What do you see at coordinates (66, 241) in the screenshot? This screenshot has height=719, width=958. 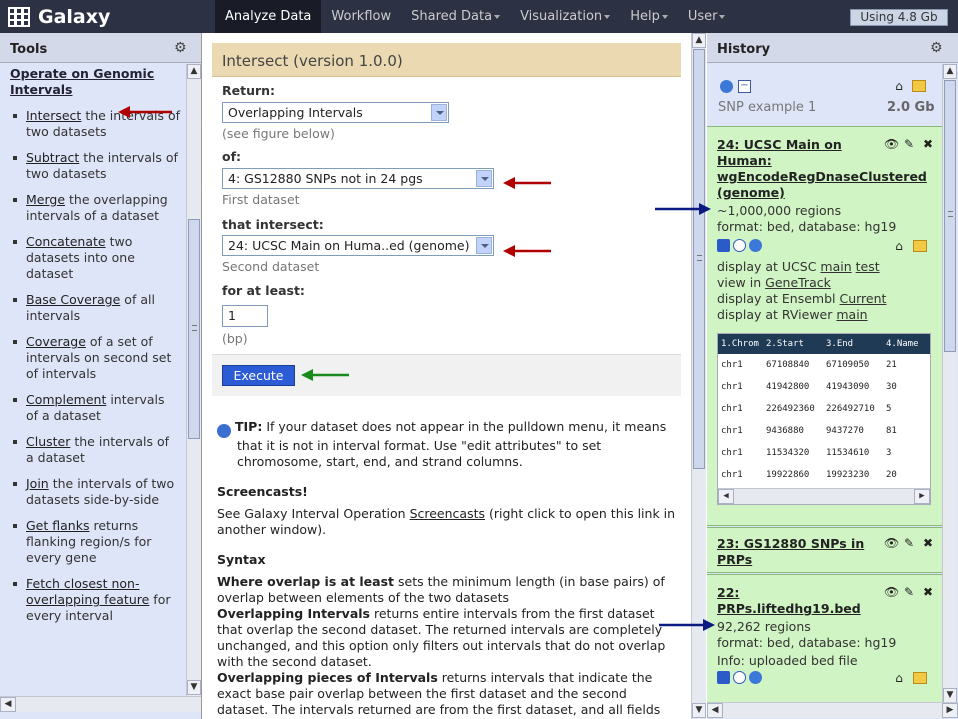 I see `tool-link: Concatenate` at bounding box center [66, 241].